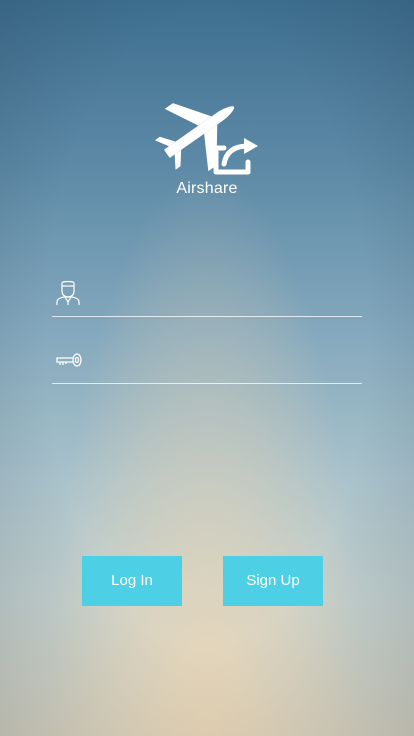 This screenshot has height=736, width=414. I want to click on password-input, so click(228, 362).